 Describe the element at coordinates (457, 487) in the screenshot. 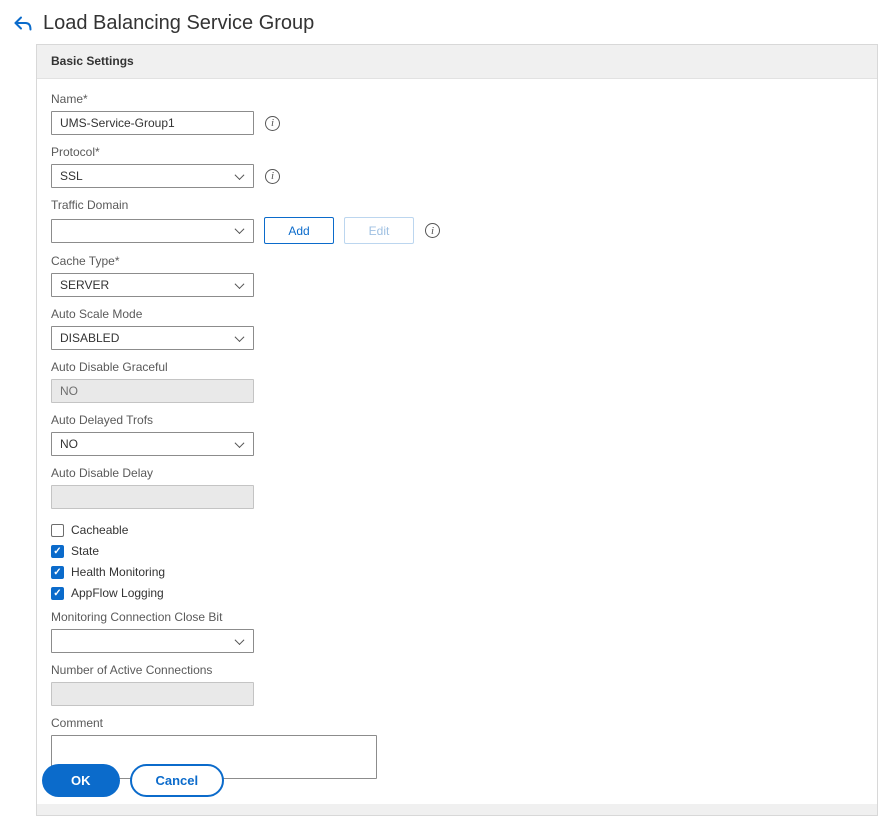

I see `auto-disable-delay-field-group: Auto Disable Delay` at that location.